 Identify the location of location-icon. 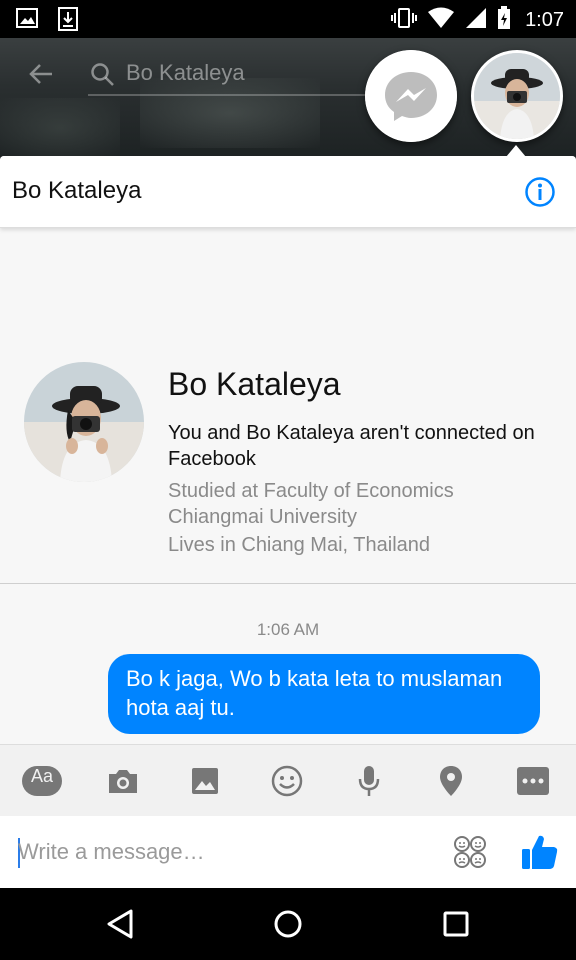
(451, 781).